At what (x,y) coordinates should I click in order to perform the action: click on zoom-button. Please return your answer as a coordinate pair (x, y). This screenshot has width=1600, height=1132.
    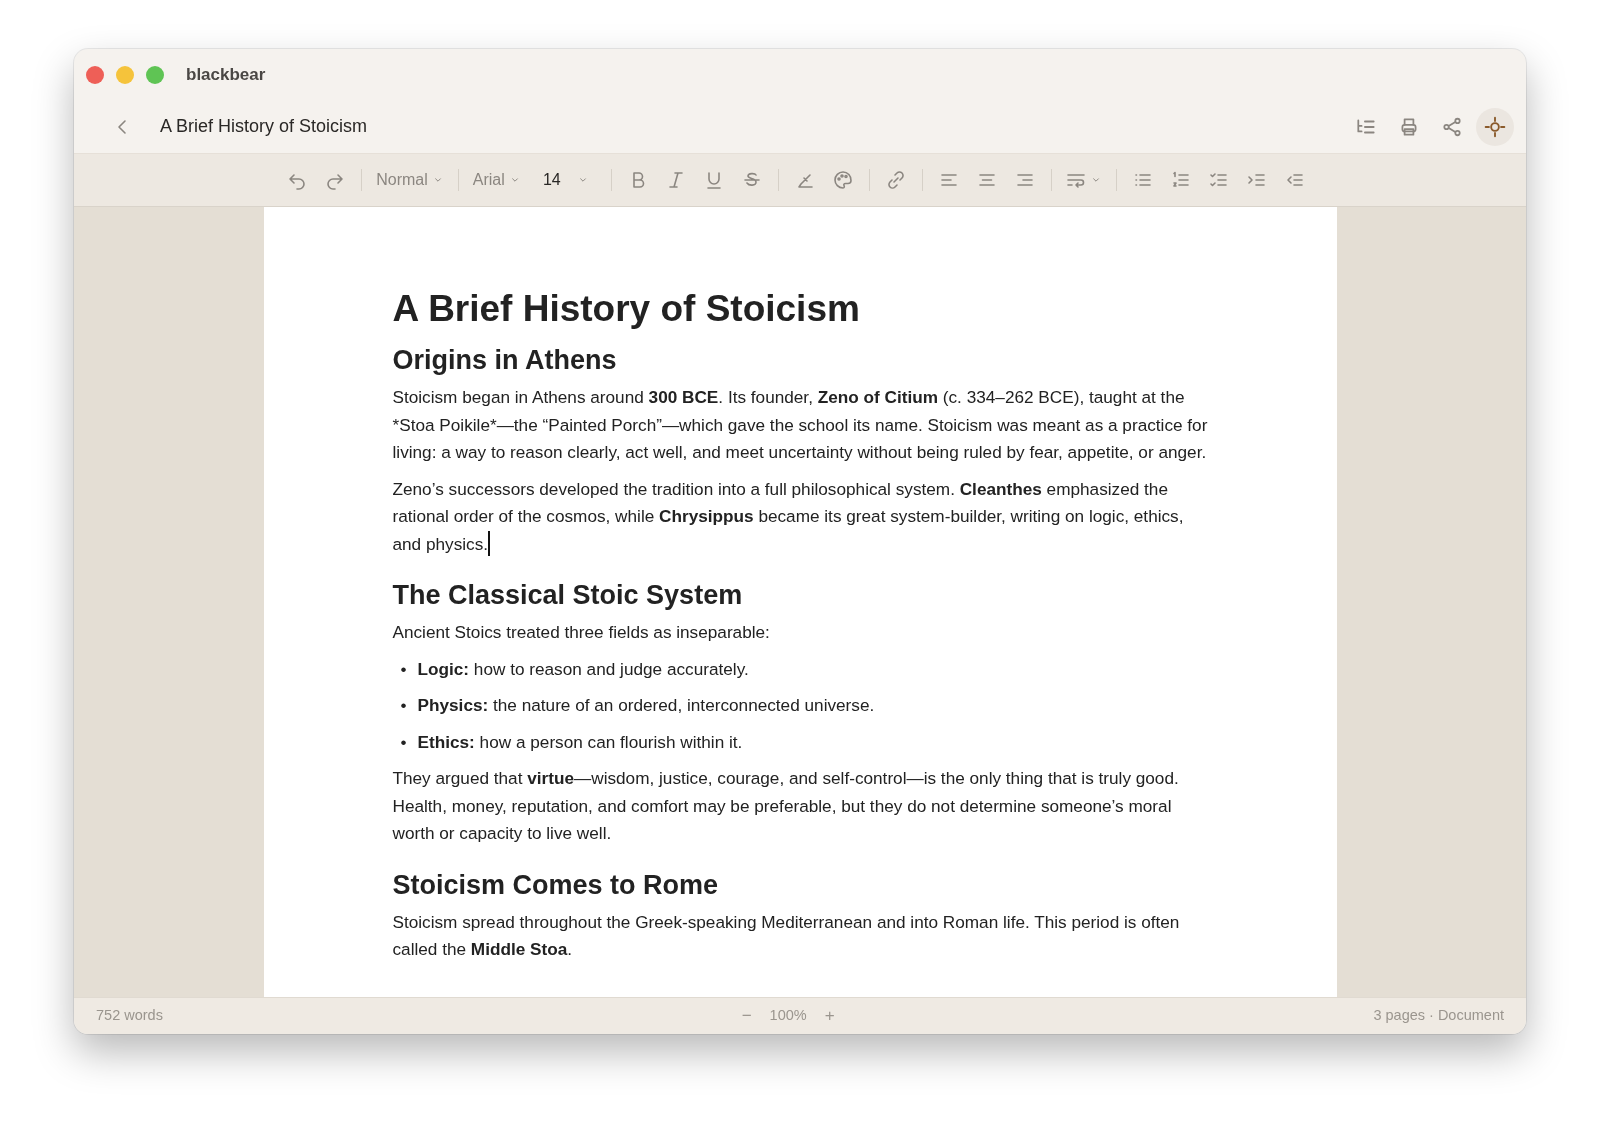
    Looking at the image, I should click on (155, 74).